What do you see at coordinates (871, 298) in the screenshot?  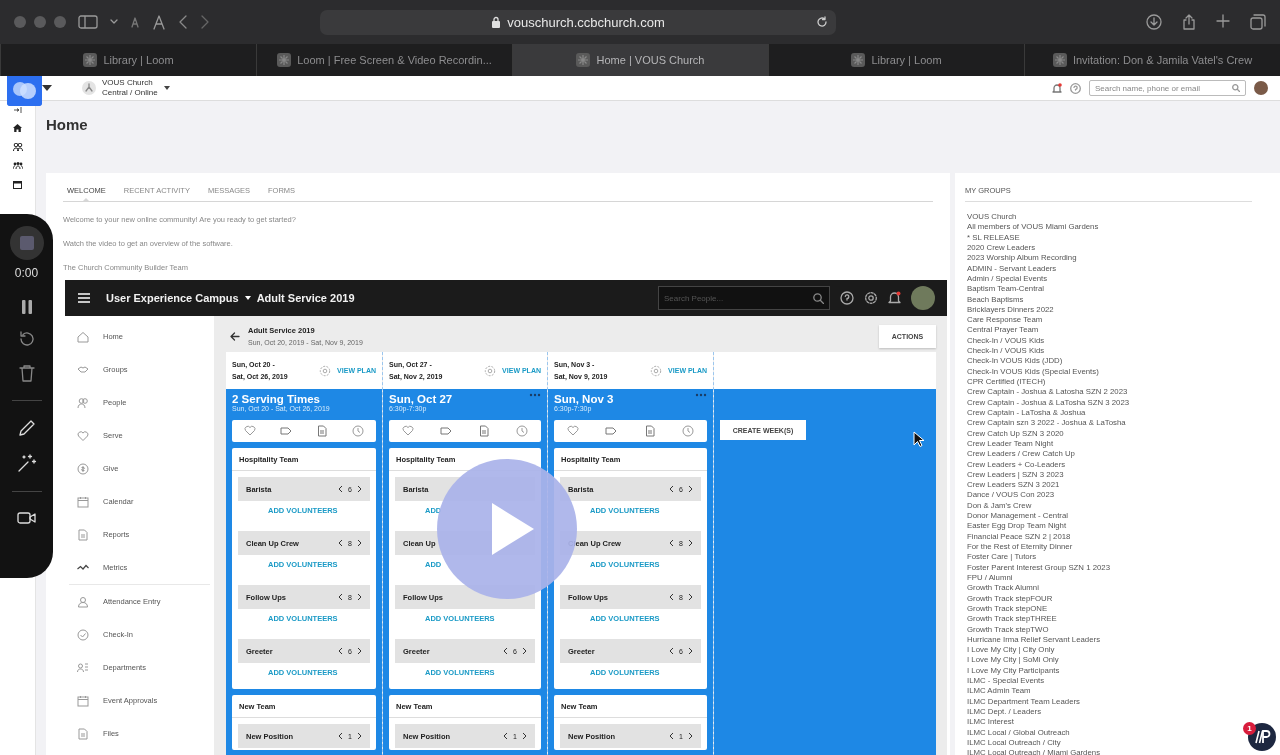 I see `settings-icon` at bounding box center [871, 298].